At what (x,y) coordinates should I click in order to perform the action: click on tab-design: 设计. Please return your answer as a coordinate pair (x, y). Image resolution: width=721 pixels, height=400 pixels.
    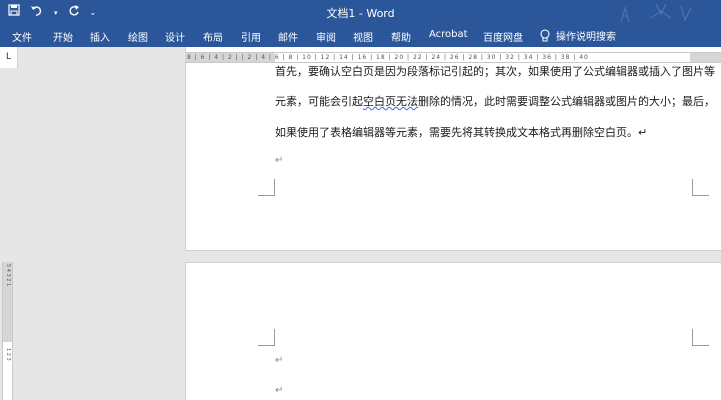
    Looking at the image, I should click on (175, 36).